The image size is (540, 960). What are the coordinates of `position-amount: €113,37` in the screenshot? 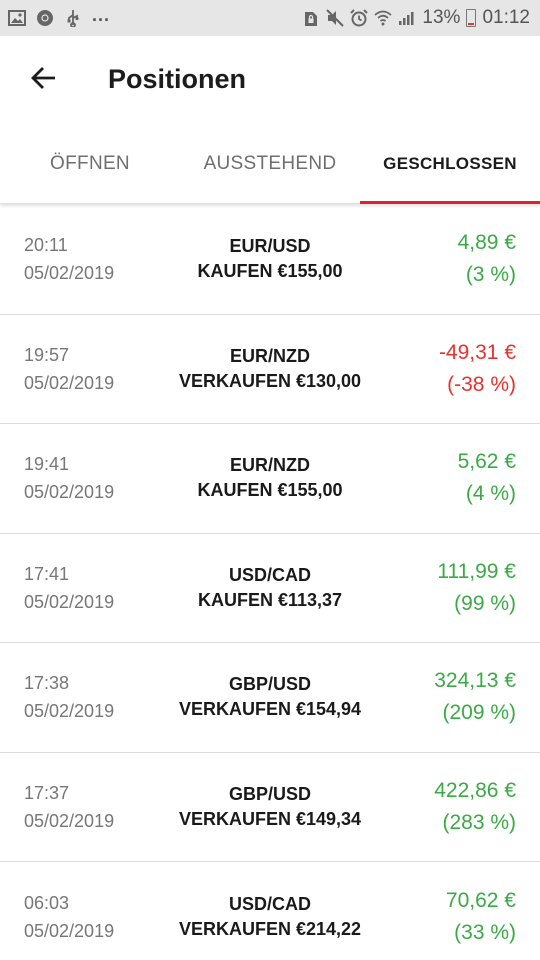 It's located at (310, 599).